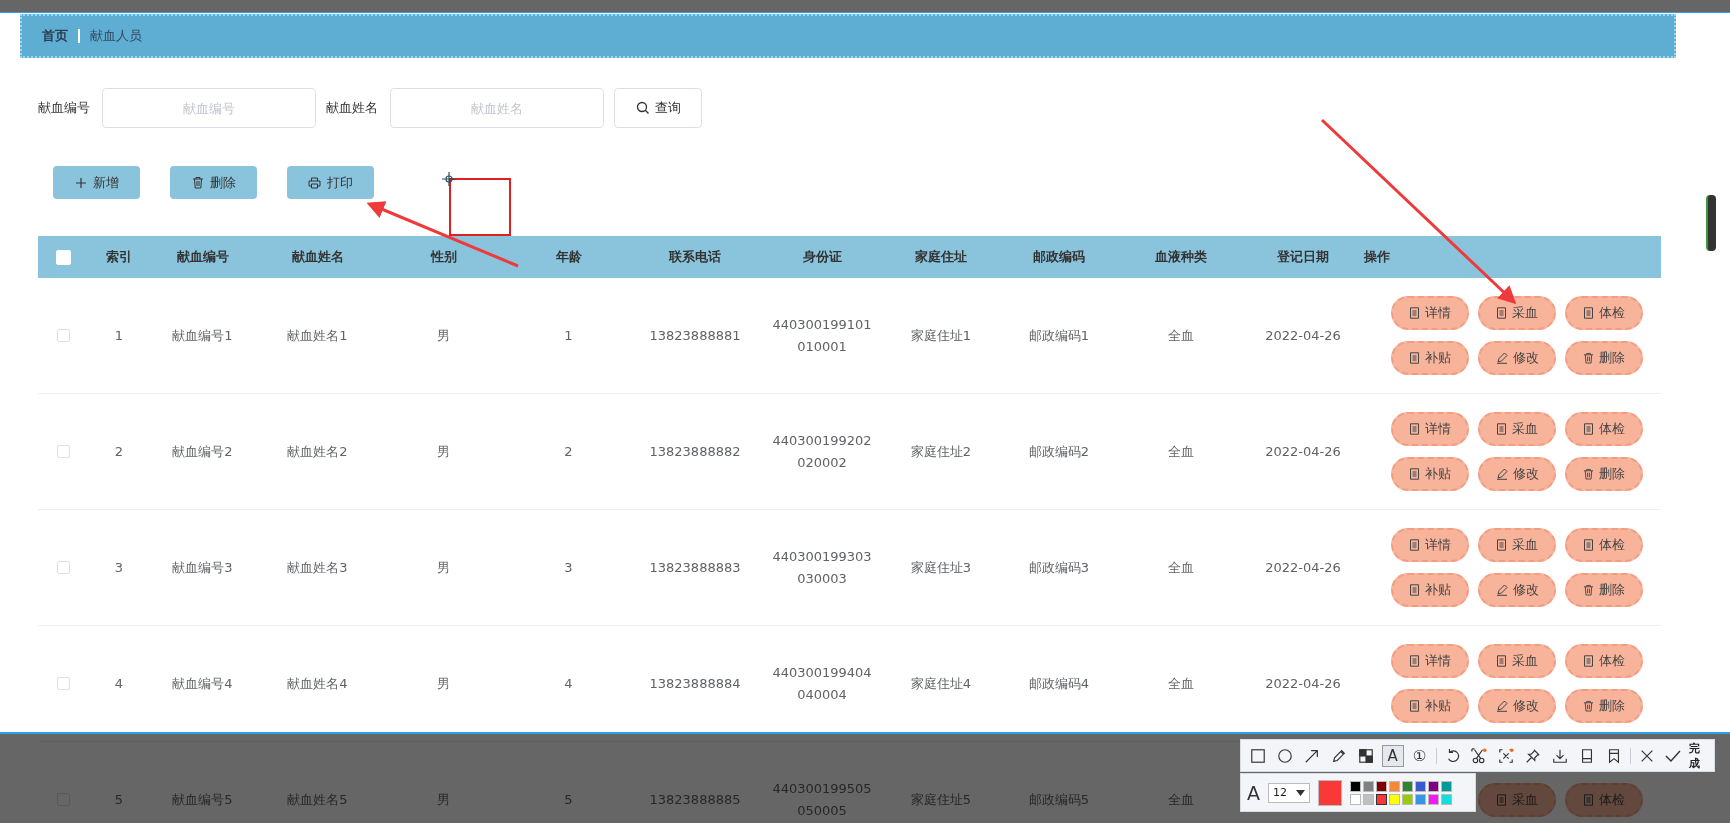 The height and width of the screenshot is (823, 1730). What do you see at coordinates (209, 108) in the screenshot?
I see `search-field: 献血编号` at bounding box center [209, 108].